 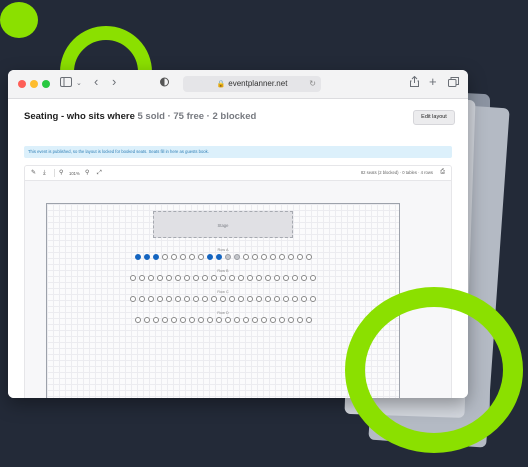 What do you see at coordinates (114, 82) in the screenshot?
I see `forward-icon: ›` at bounding box center [114, 82].